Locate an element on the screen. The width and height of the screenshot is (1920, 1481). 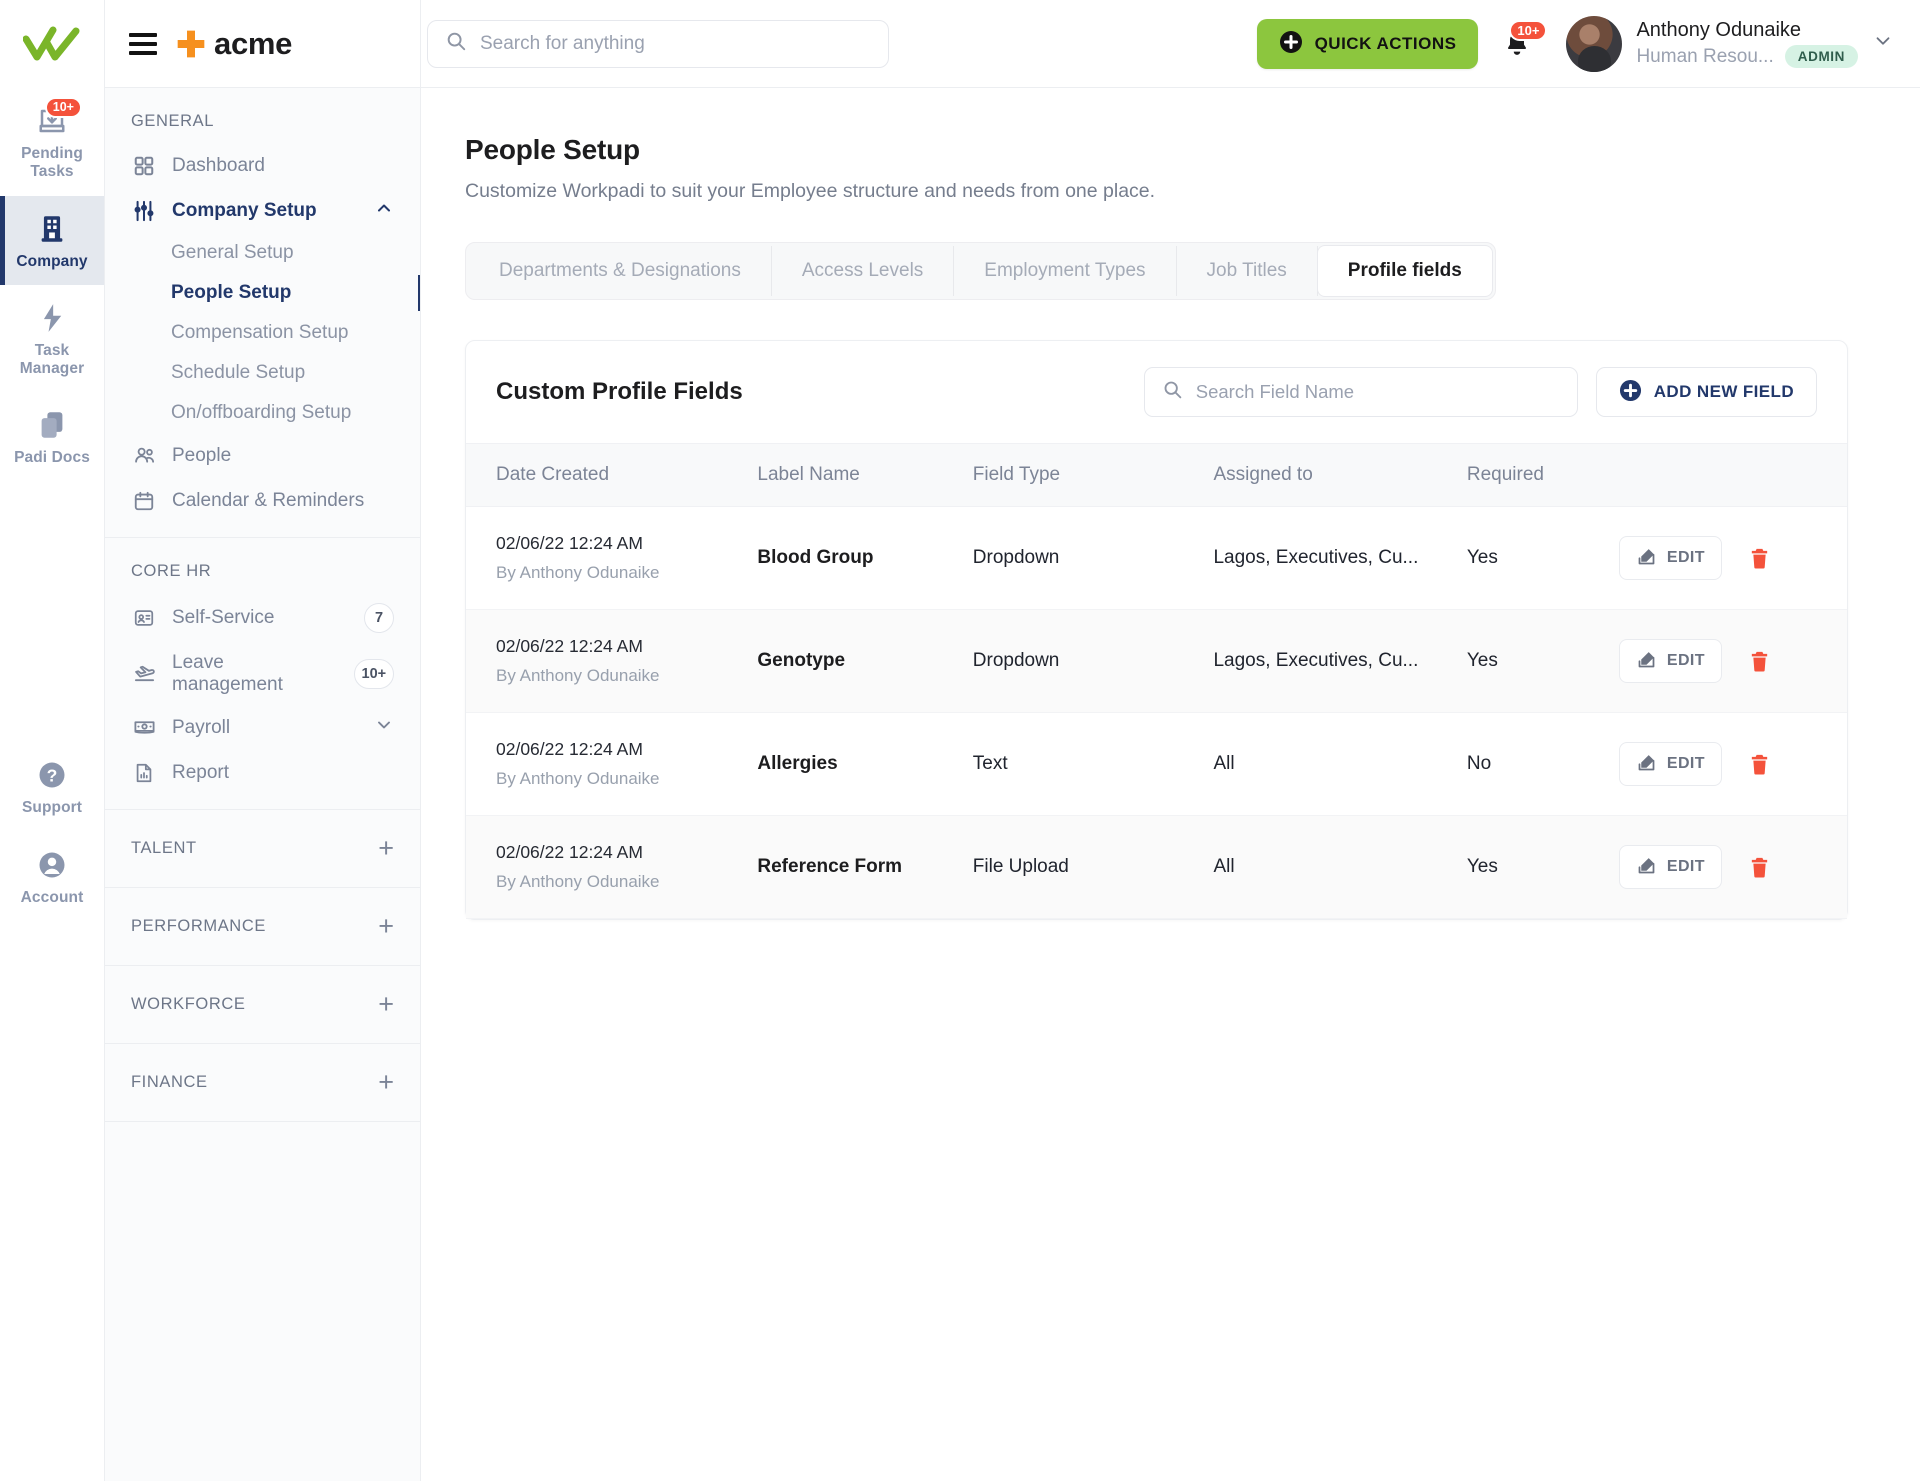
sidebar-item-dashboard: Dashboard is located at coordinates (262, 165).